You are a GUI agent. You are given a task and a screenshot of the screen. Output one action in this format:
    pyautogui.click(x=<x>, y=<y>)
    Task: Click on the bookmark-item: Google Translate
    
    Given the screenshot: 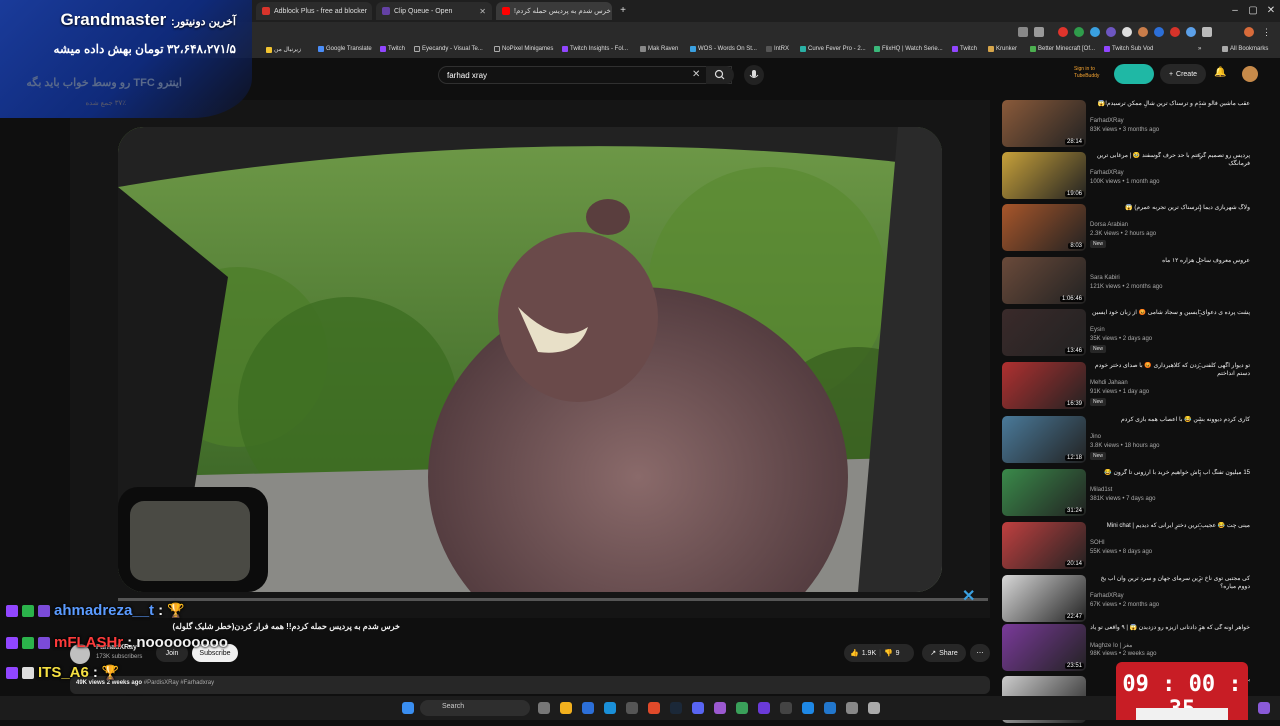 What is the action you would take?
    pyautogui.click(x=345, y=49)
    